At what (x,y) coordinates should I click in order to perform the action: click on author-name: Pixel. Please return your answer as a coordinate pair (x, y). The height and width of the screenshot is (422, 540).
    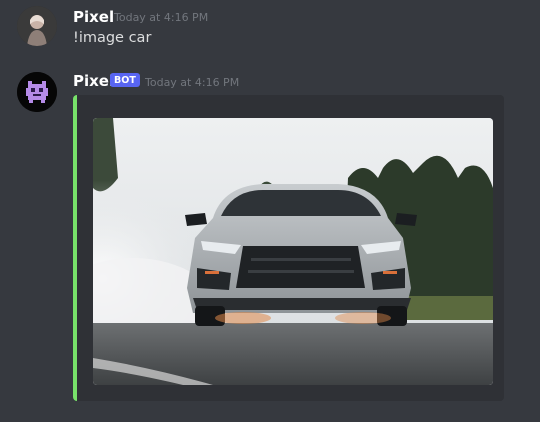
    Looking at the image, I should click on (93, 17).